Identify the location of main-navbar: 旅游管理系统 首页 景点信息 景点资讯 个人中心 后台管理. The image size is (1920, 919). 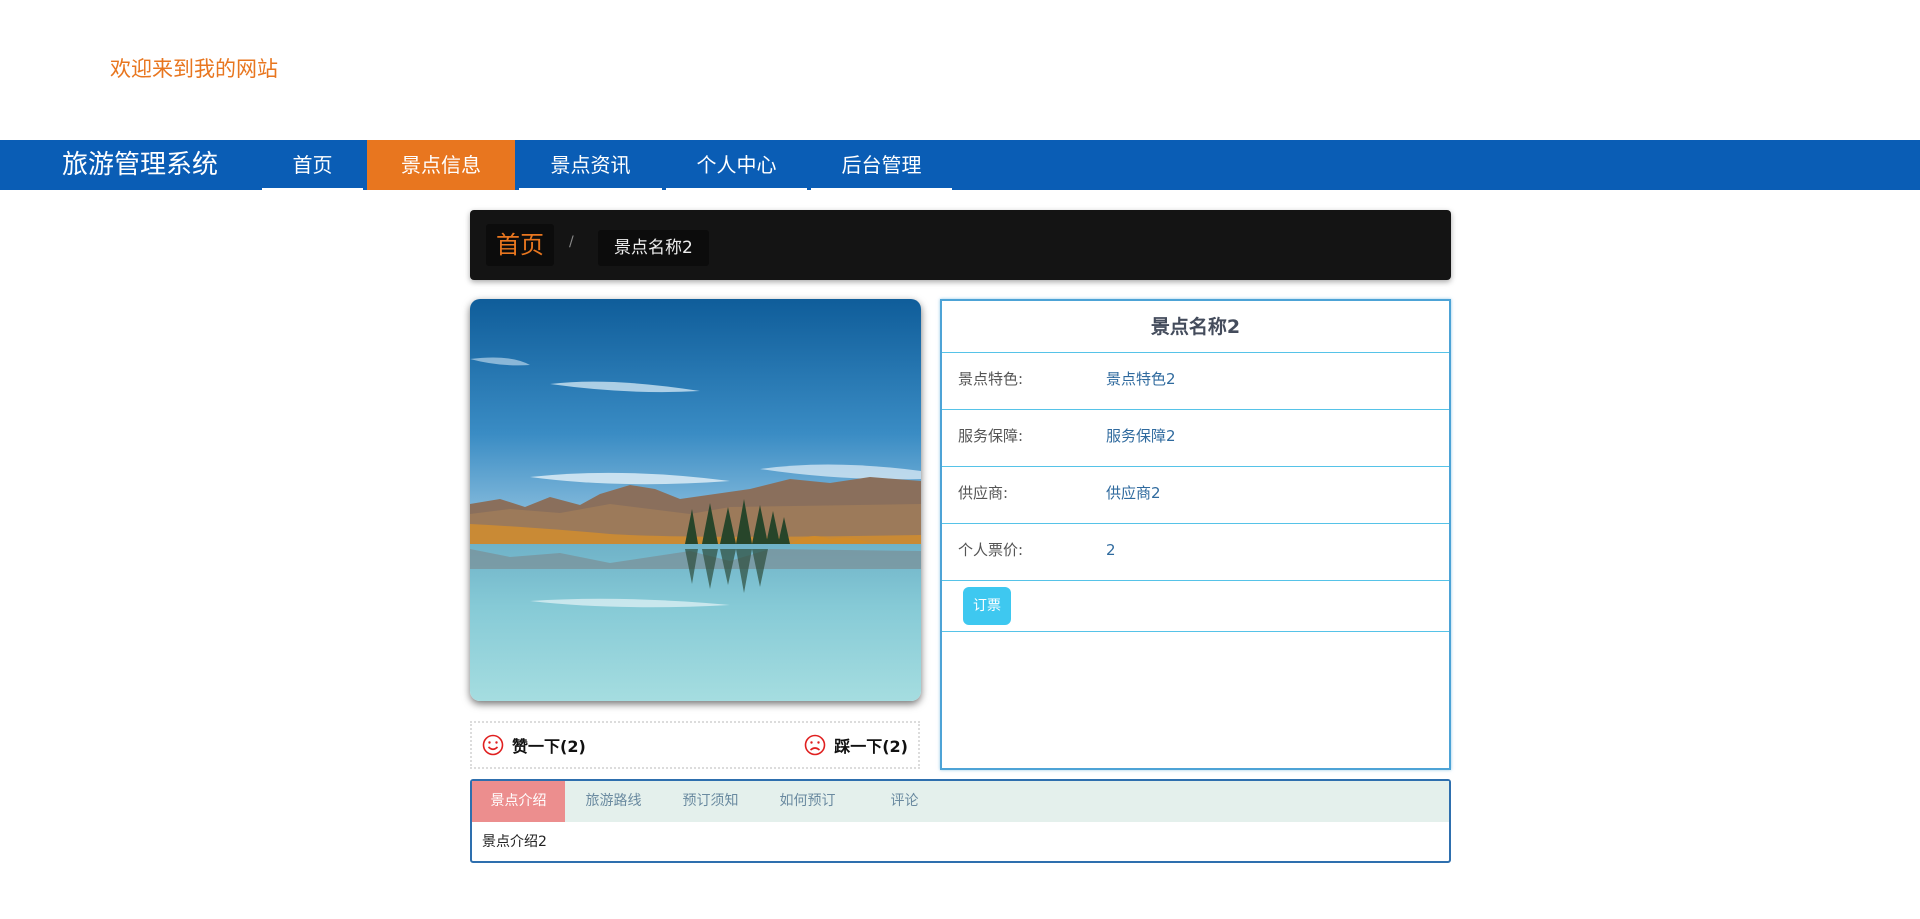
(960, 165).